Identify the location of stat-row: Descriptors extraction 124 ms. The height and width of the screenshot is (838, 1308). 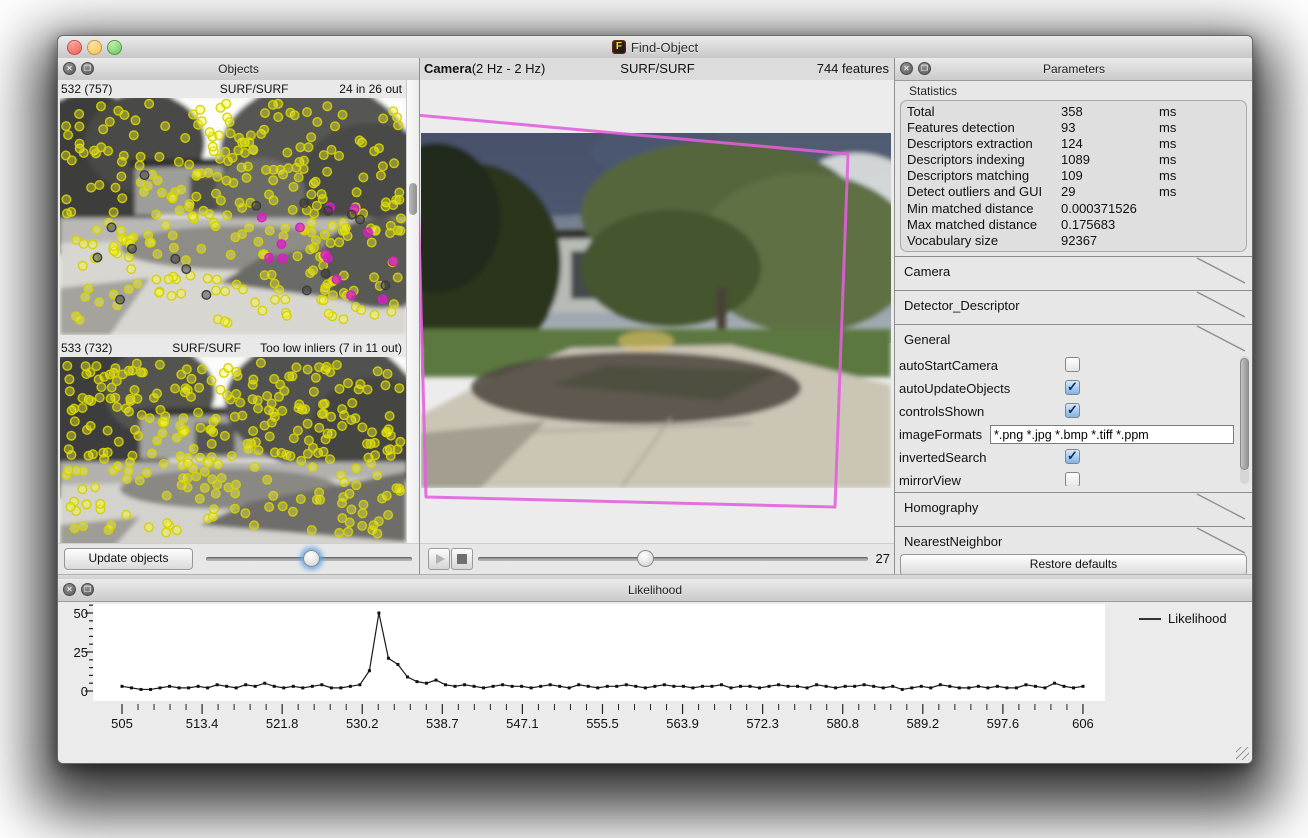
(1042, 144).